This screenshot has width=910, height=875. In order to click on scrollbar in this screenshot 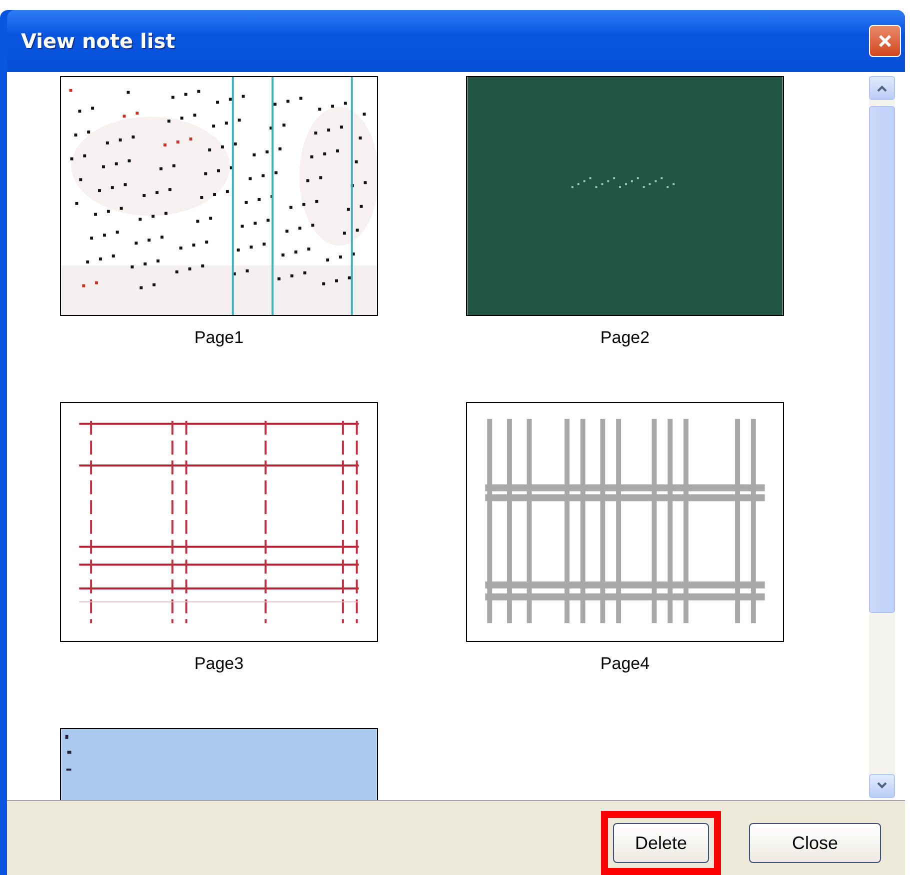, I will do `click(882, 437)`.